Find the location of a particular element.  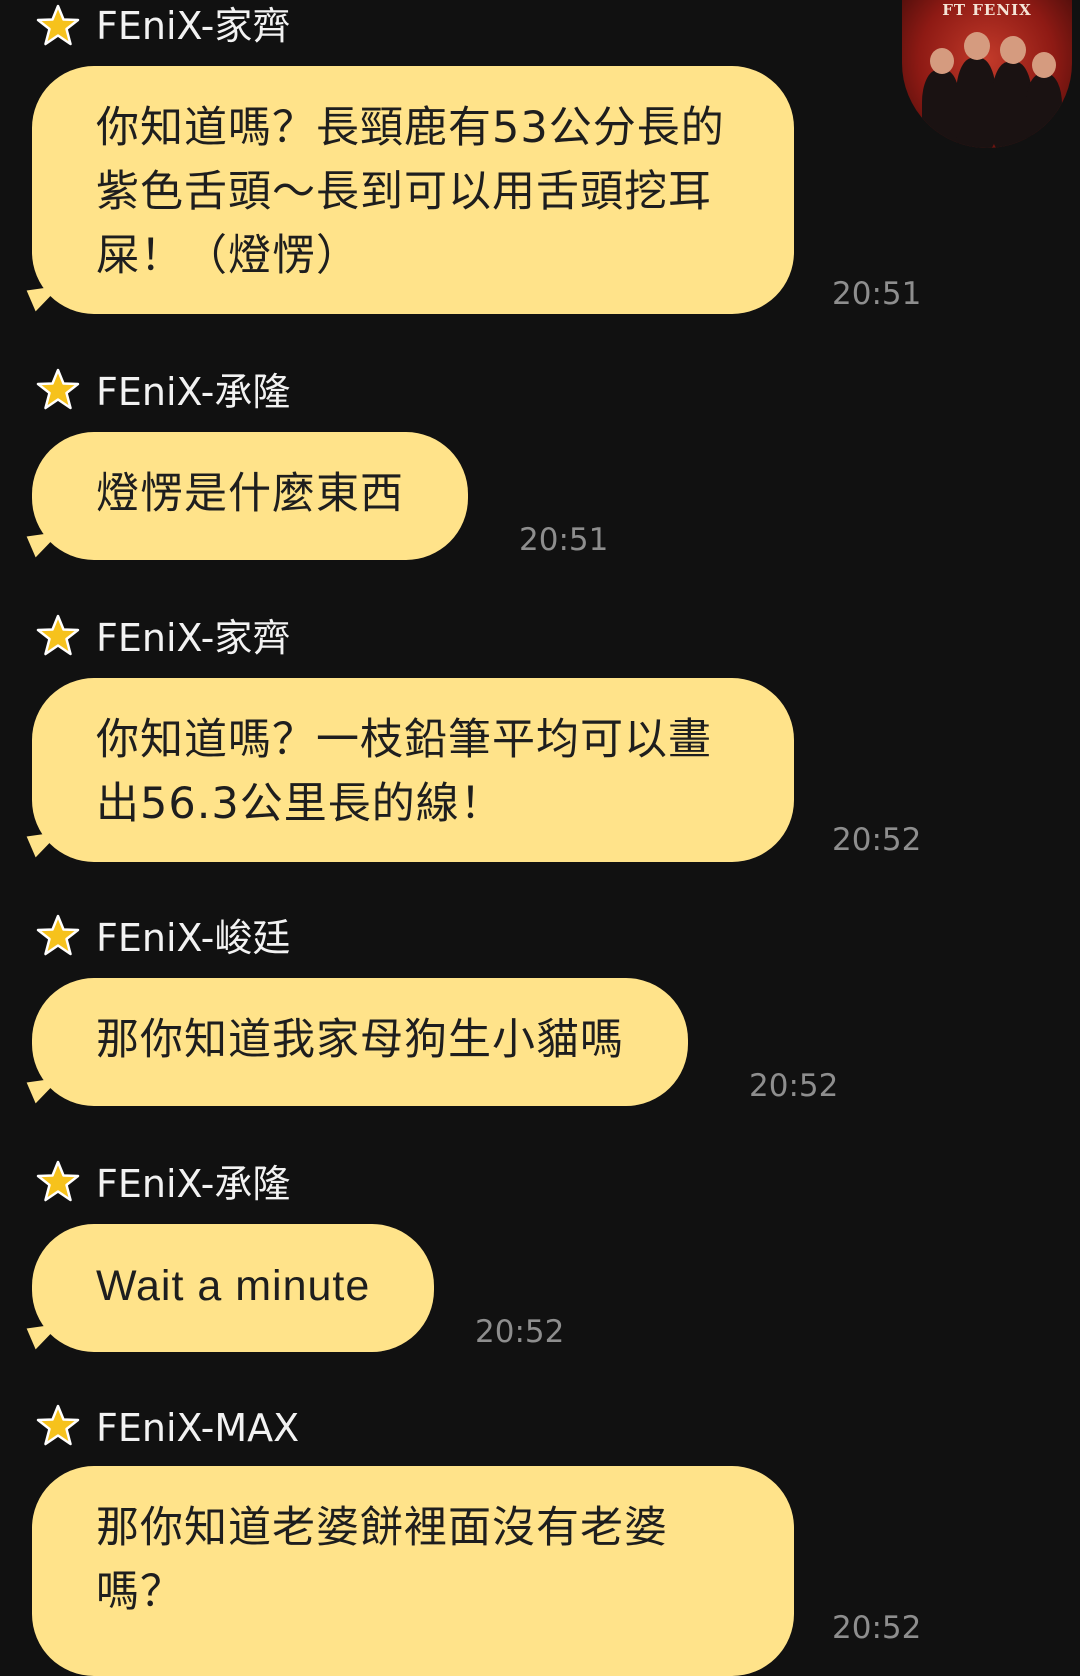

message-bubble: 那你知道老婆餅裡面沒有老婆嗎？ is located at coordinates (413, 1571).